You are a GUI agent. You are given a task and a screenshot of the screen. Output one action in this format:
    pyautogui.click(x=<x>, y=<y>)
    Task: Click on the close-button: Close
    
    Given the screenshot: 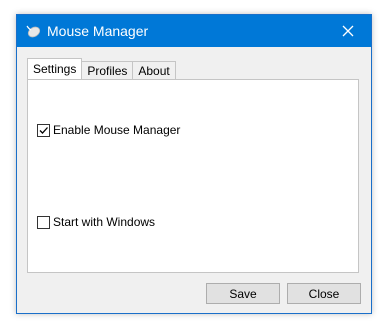 What is the action you would take?
    pyautogui.click(x=324, y=293)
    